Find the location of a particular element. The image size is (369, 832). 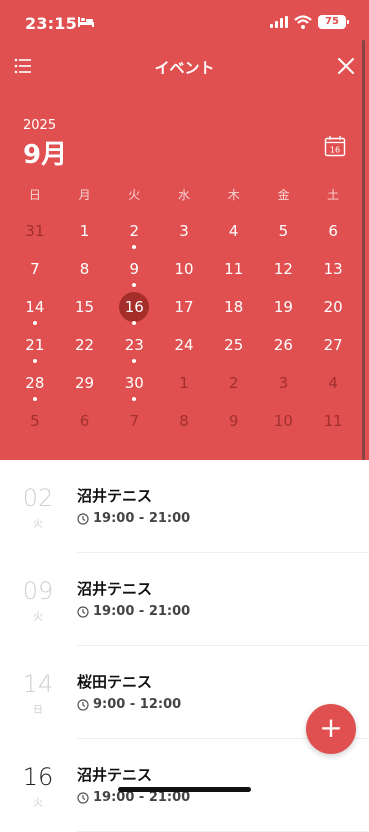

day-number: 27 is located at coordinates (333, 345).